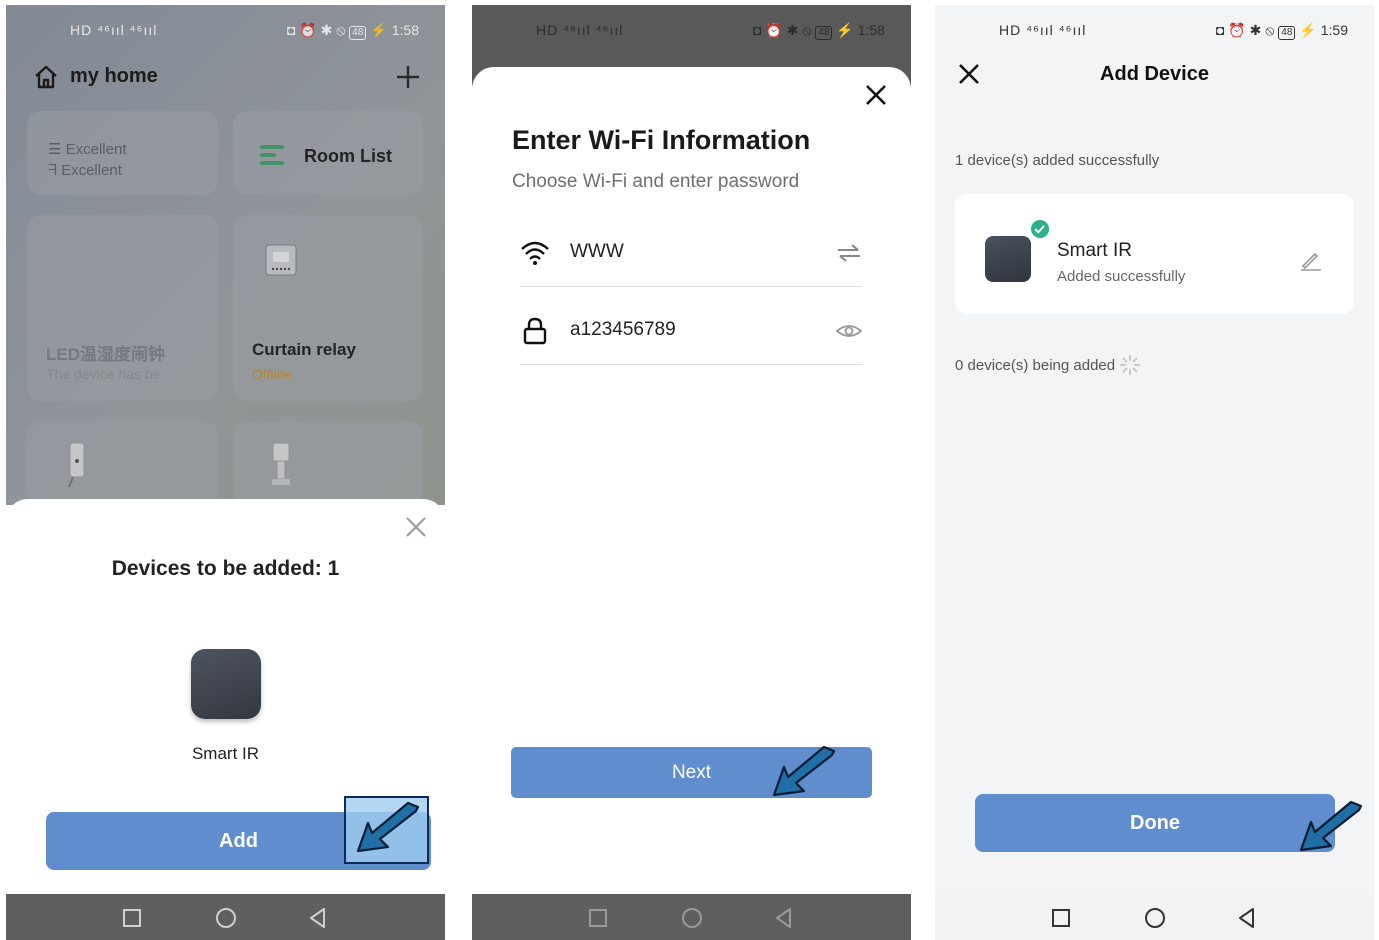 This screenshot has height=940, width=1379. Describe the element at coordinates (1040, 229) in the screenshot. I see `success-check-icon` at that location.